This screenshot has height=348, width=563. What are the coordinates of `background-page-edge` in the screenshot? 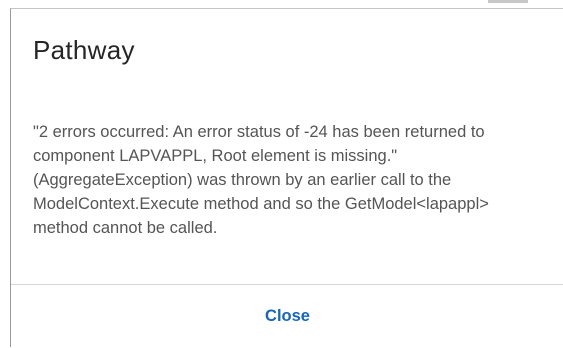 It's located at (508, 1).